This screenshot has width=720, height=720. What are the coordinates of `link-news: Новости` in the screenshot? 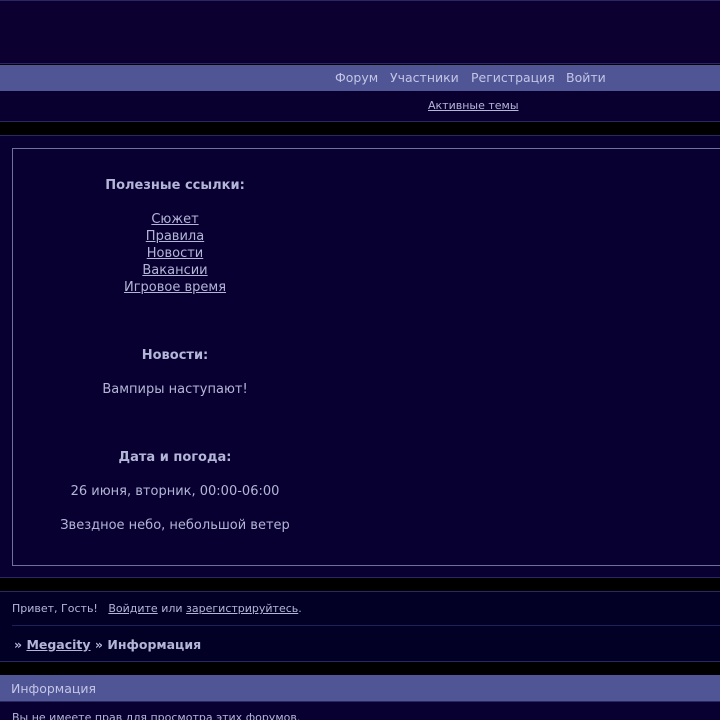 It's located at (175, 253).